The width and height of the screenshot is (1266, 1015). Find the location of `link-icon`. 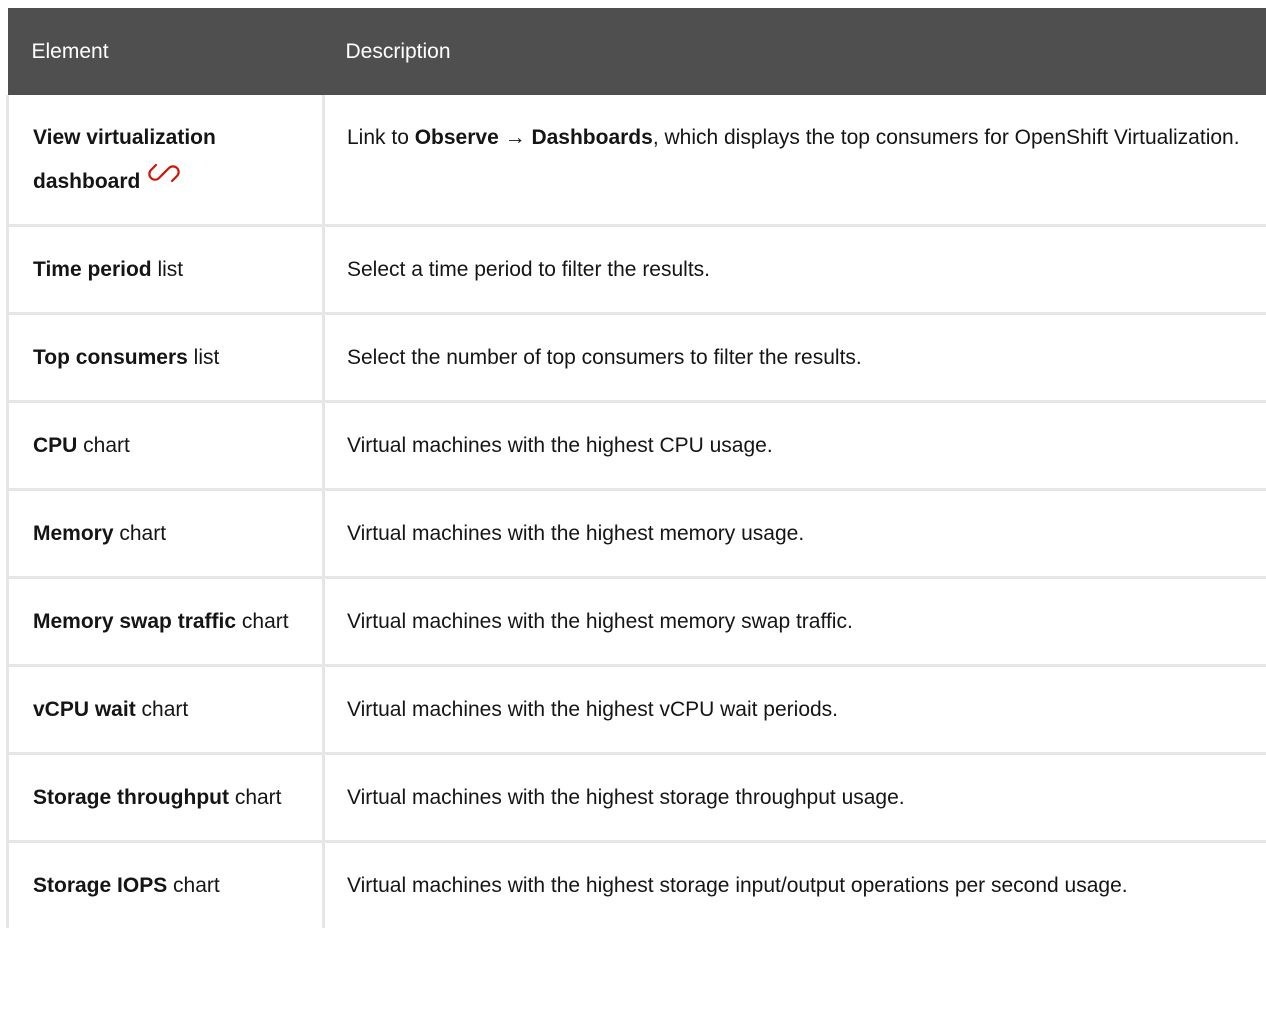

link-icon is located at coordinates (164, 174).